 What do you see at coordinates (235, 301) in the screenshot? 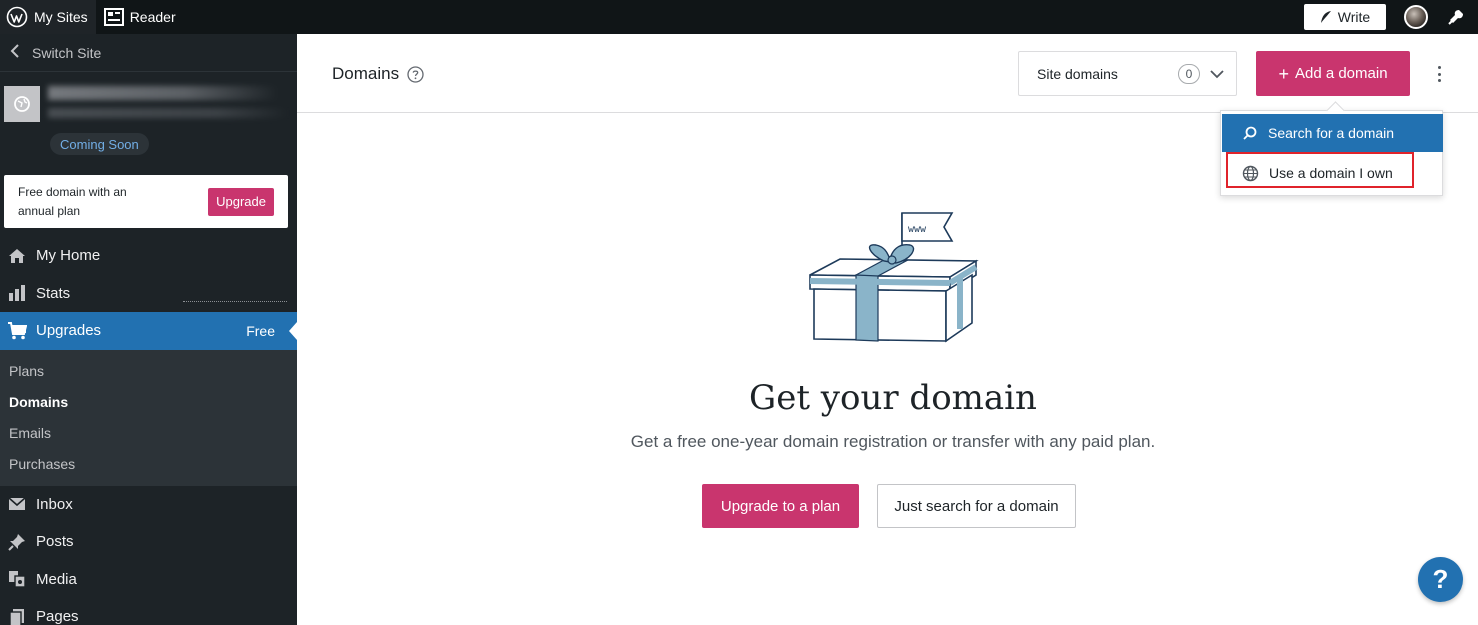
I see `stats-sparkline` at bounding box center [235, 301].